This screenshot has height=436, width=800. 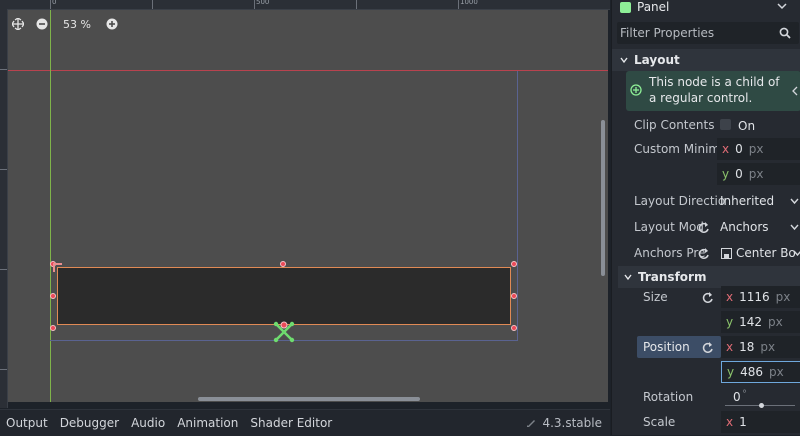 I want to click on tab-audio: Audio, so click(x=148, y=423).